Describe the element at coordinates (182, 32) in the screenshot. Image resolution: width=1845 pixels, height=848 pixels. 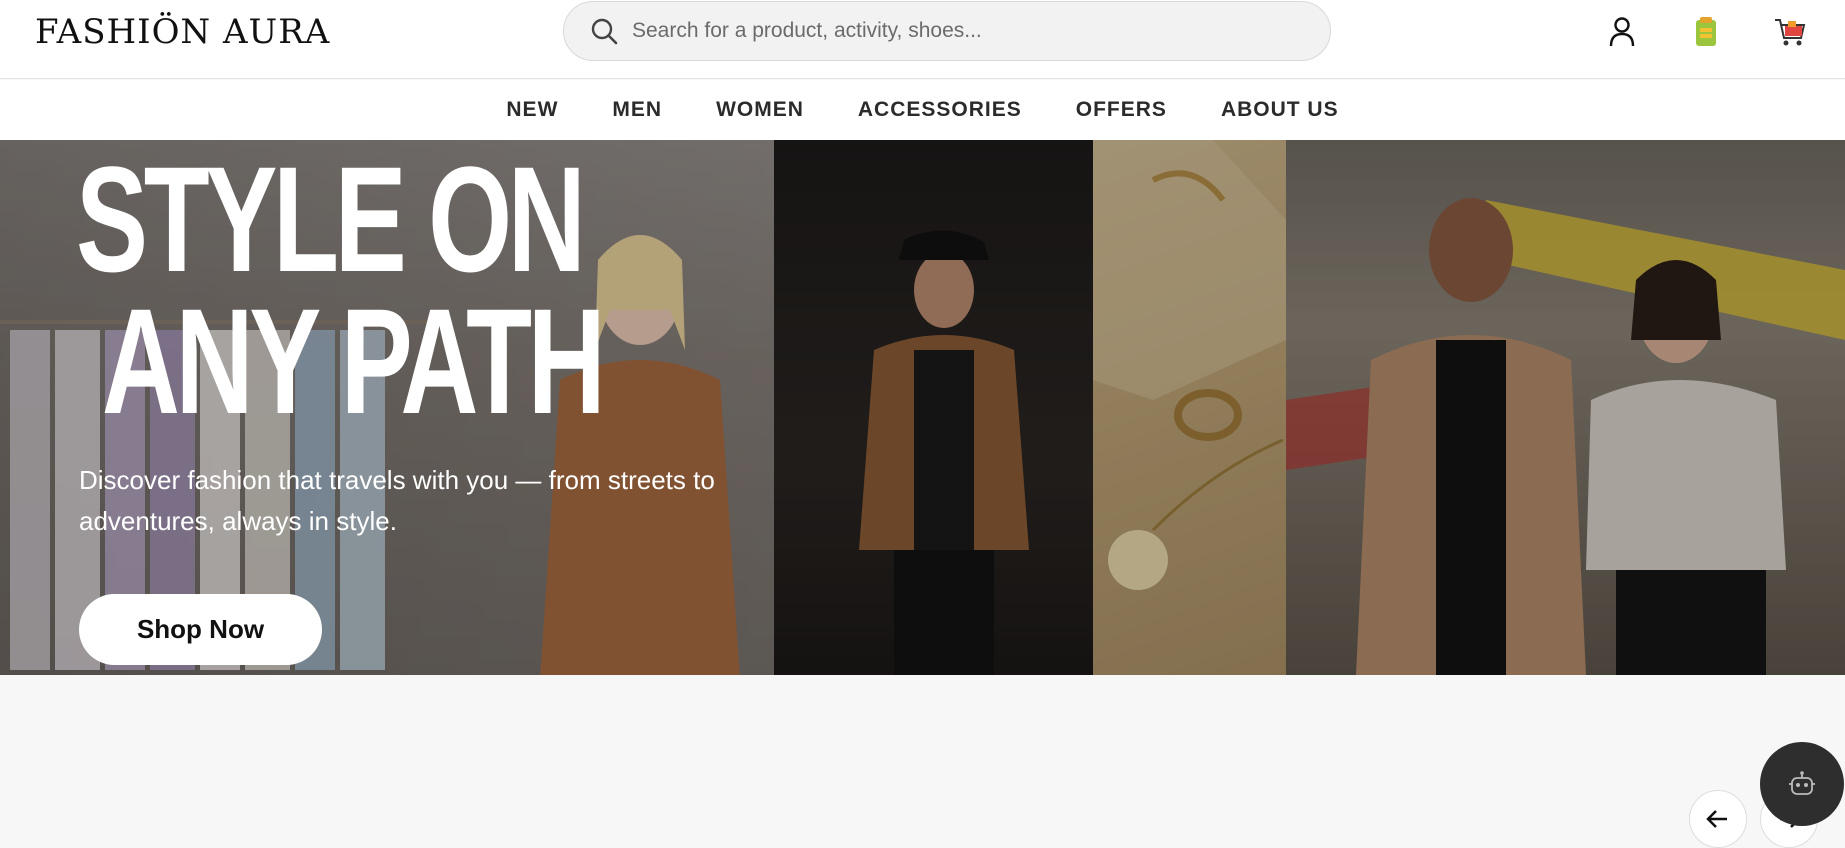
I see `brand-logo: FASHIÖN AURA` at that location.